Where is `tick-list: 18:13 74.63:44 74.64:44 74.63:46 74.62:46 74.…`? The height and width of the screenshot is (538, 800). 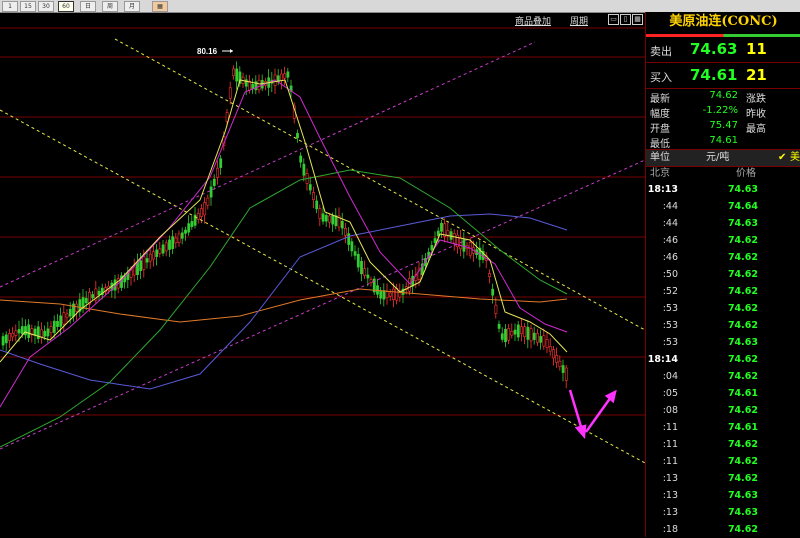
tick-list: 18:13 74.63:44 74.64:44 74.63:46 74.62:46 74.… is located at coordinates (723, 359).